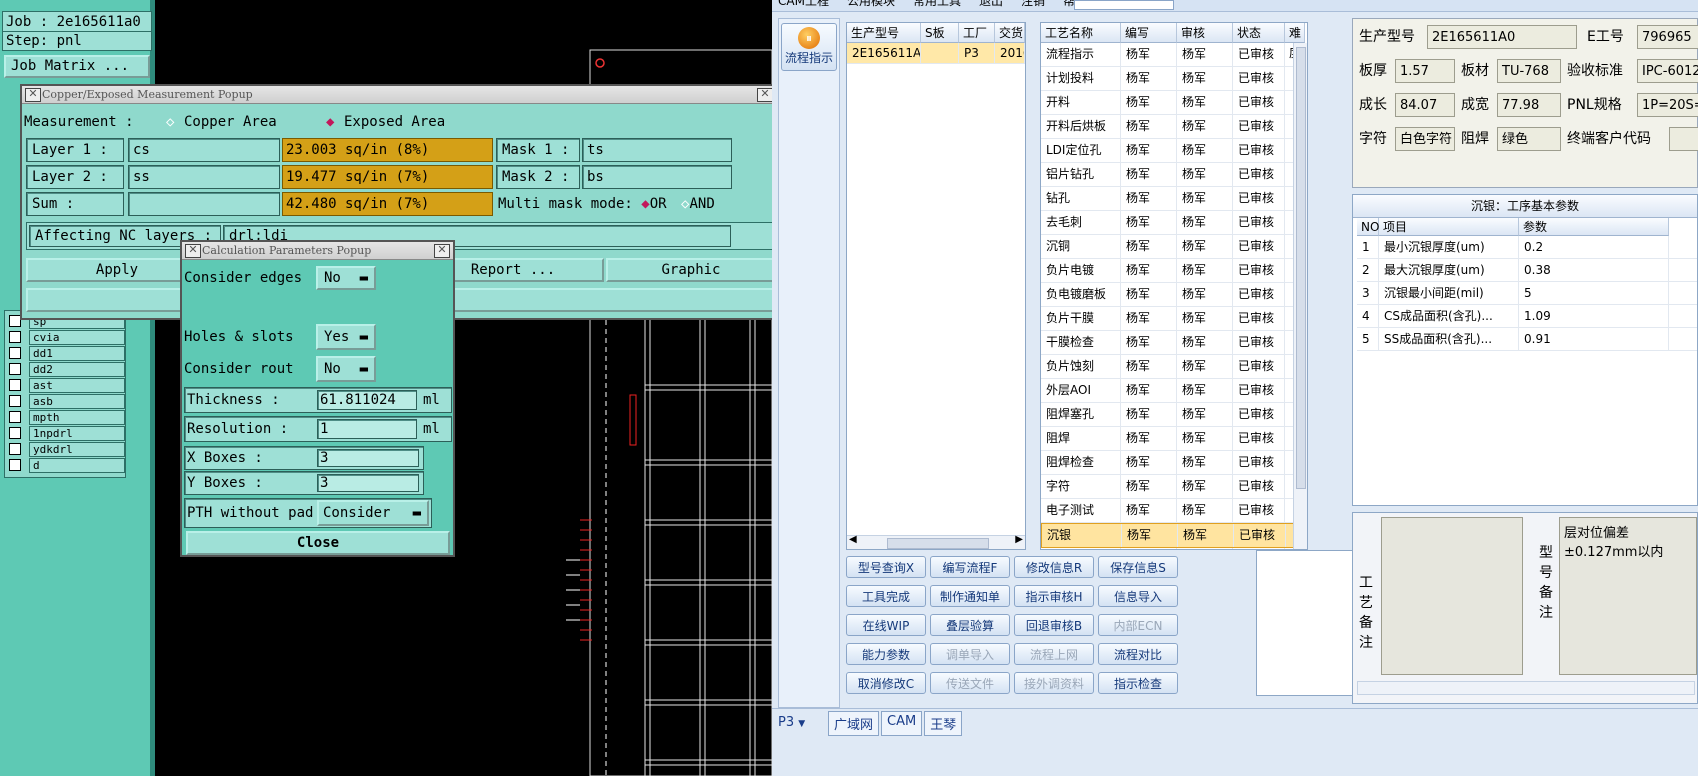 Image resolution: width=1698 pixels, height=776 pixels. What do you see at coordinates (1295, 41) in the screenshot?
I see `column-header: 难度` at bounding box center [1295, 41].